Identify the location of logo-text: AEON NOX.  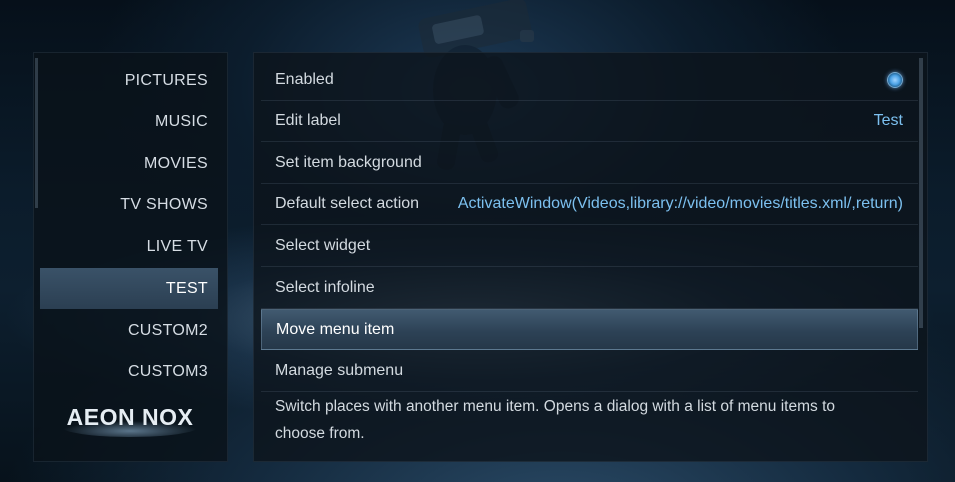
(130, 417).